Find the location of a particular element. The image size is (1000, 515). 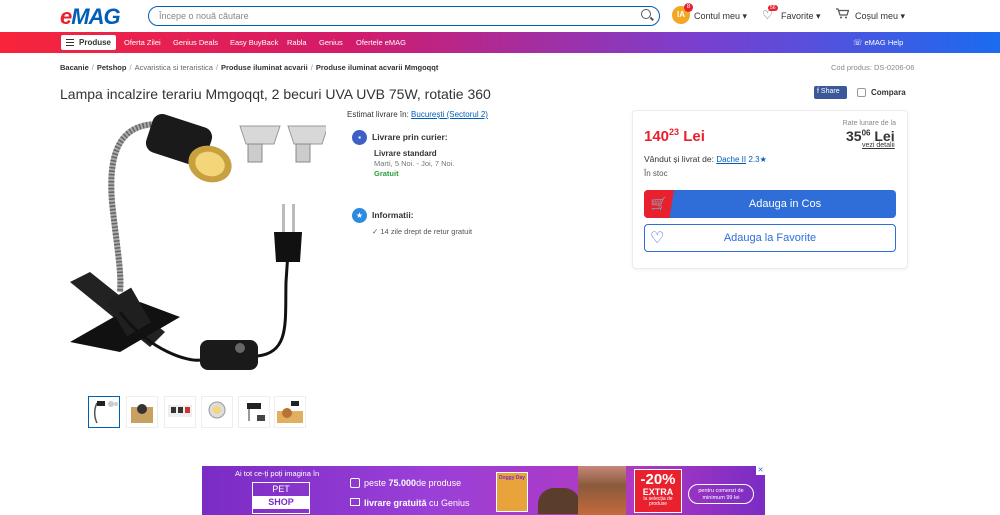

product-package-image: Doggy Day is located at coordinates (512, 492).